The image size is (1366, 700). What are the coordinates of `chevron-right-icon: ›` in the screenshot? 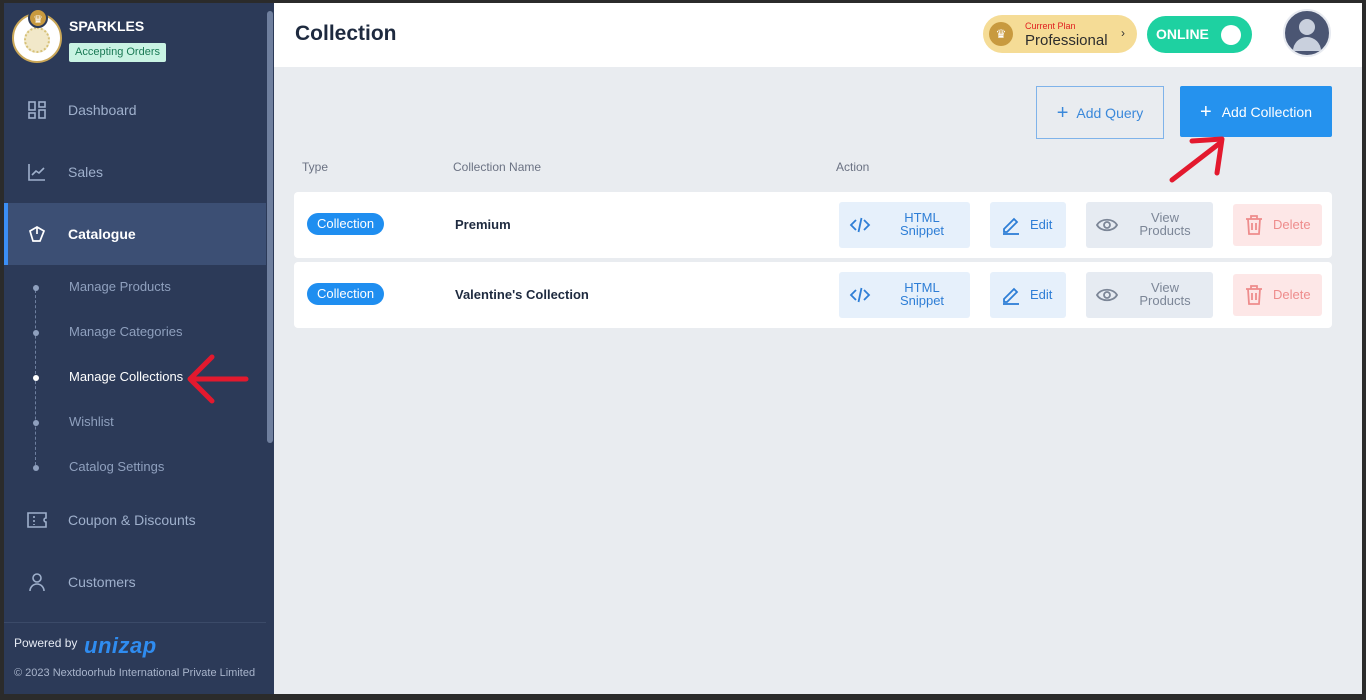 It's located at (1123, 33).